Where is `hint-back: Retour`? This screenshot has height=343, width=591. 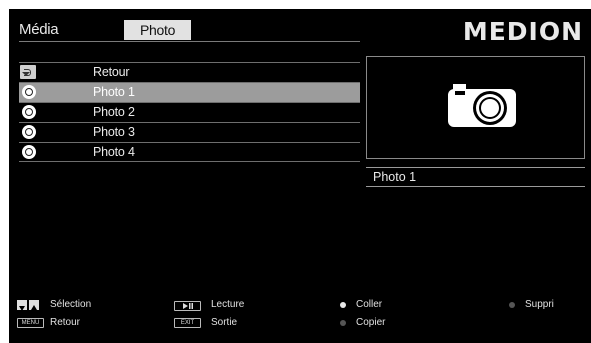
hint-back: Retour is located at coordinates (65, 322).